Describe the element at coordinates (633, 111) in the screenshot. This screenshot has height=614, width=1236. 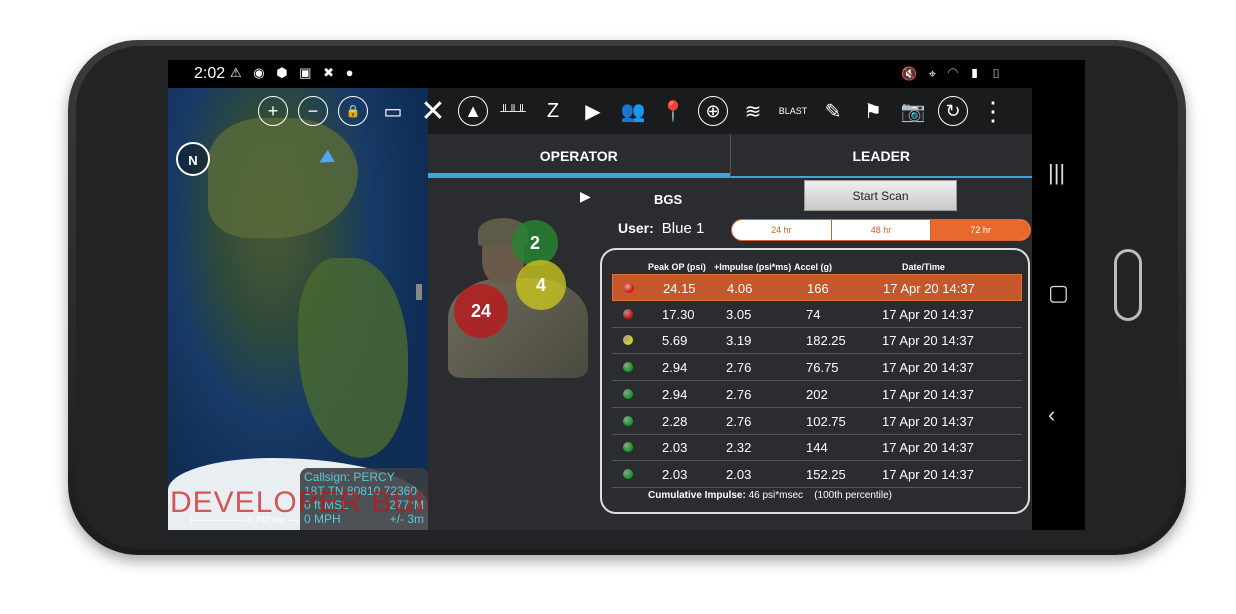
I see `contacts-icon: 👥` at that location.